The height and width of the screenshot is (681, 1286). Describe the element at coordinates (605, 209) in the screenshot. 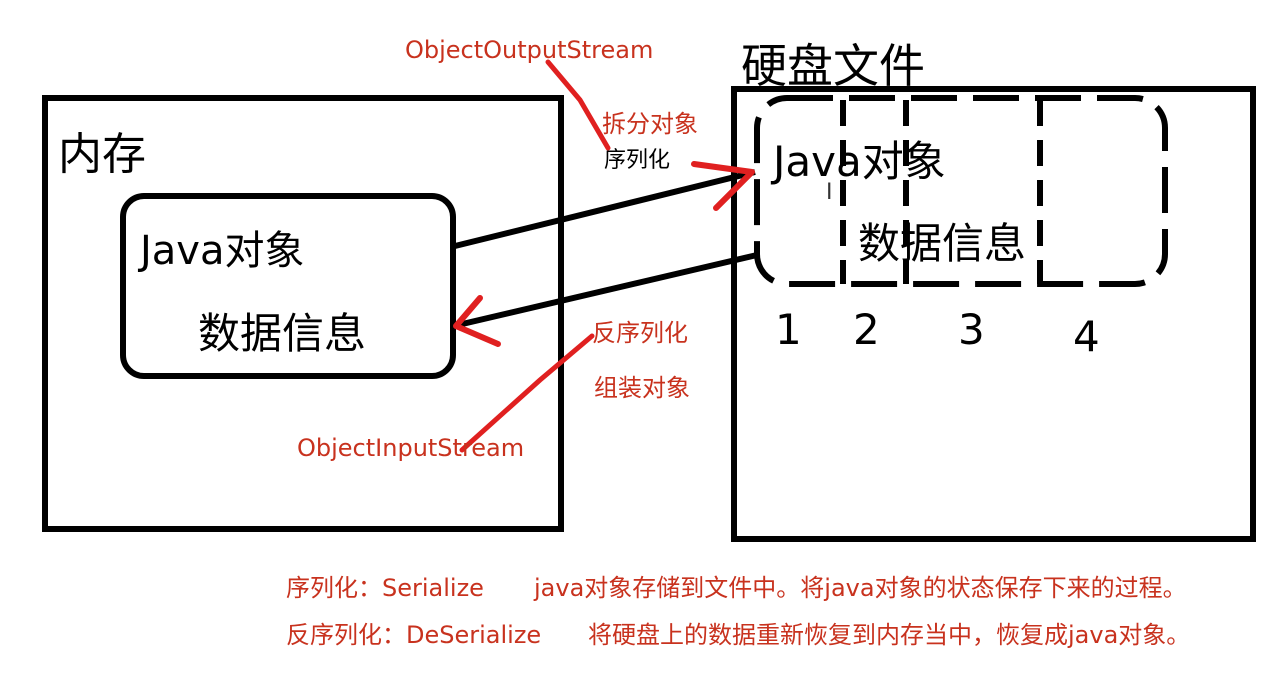

I see `serialize-arrow-line` at that location.